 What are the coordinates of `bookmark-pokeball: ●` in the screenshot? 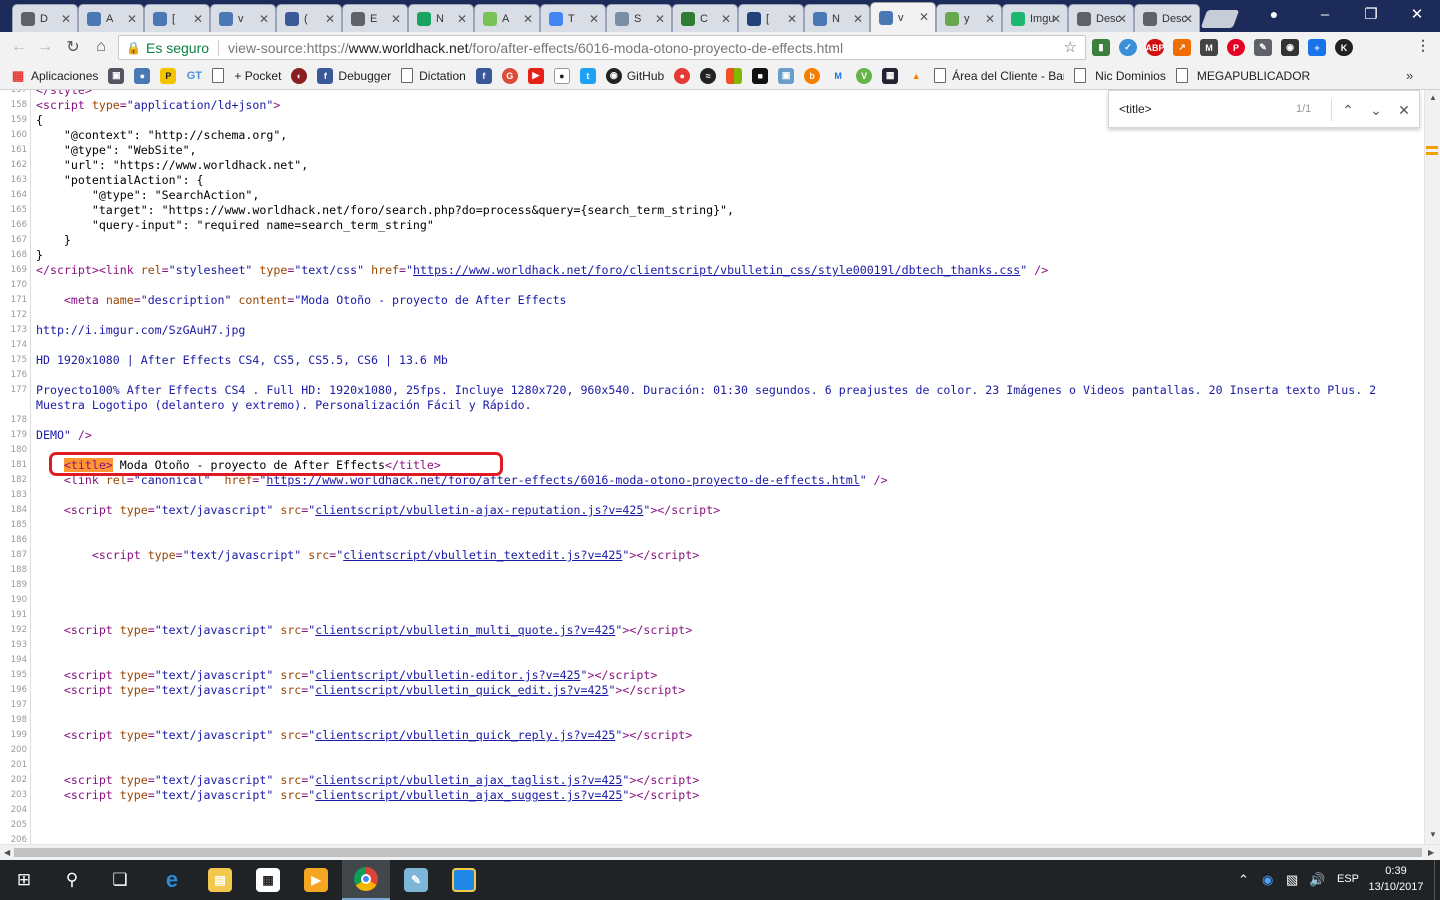 It's located at (682, 75).